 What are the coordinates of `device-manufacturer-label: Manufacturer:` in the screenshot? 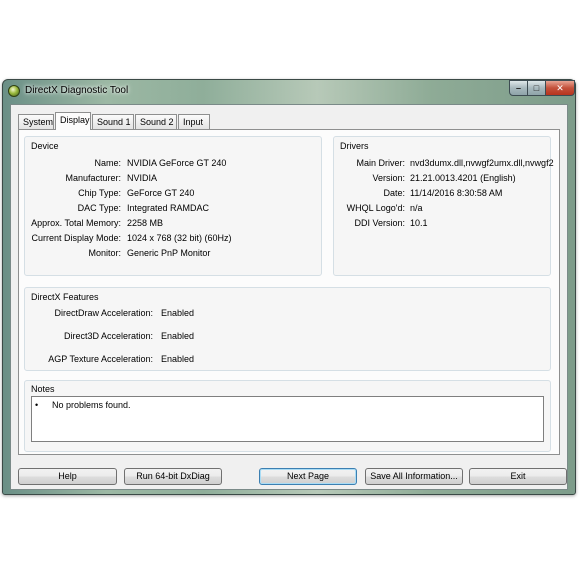 It's located at (93, 178).